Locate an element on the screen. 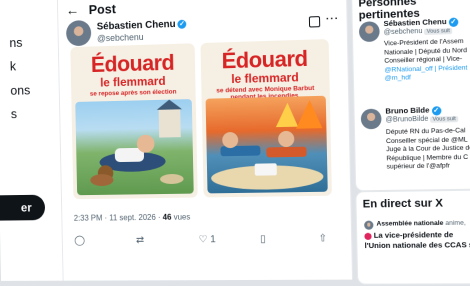 This screenshot has height=286, width=470. repost-icon: ⇄ is located at coordinates (140, 240).